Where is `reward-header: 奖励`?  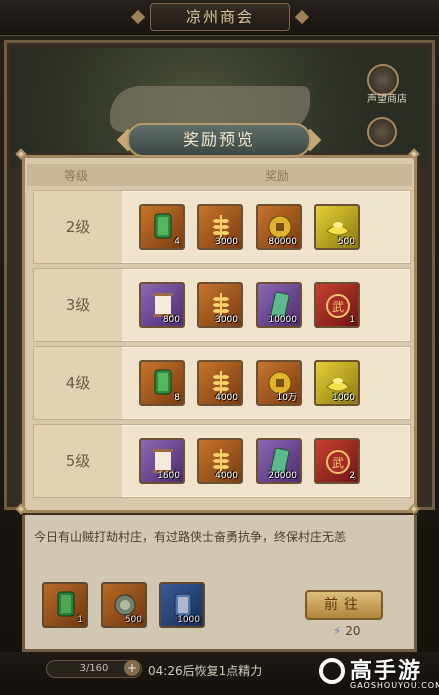
reward-header: 奖励 is located at coordinates (277, 176).